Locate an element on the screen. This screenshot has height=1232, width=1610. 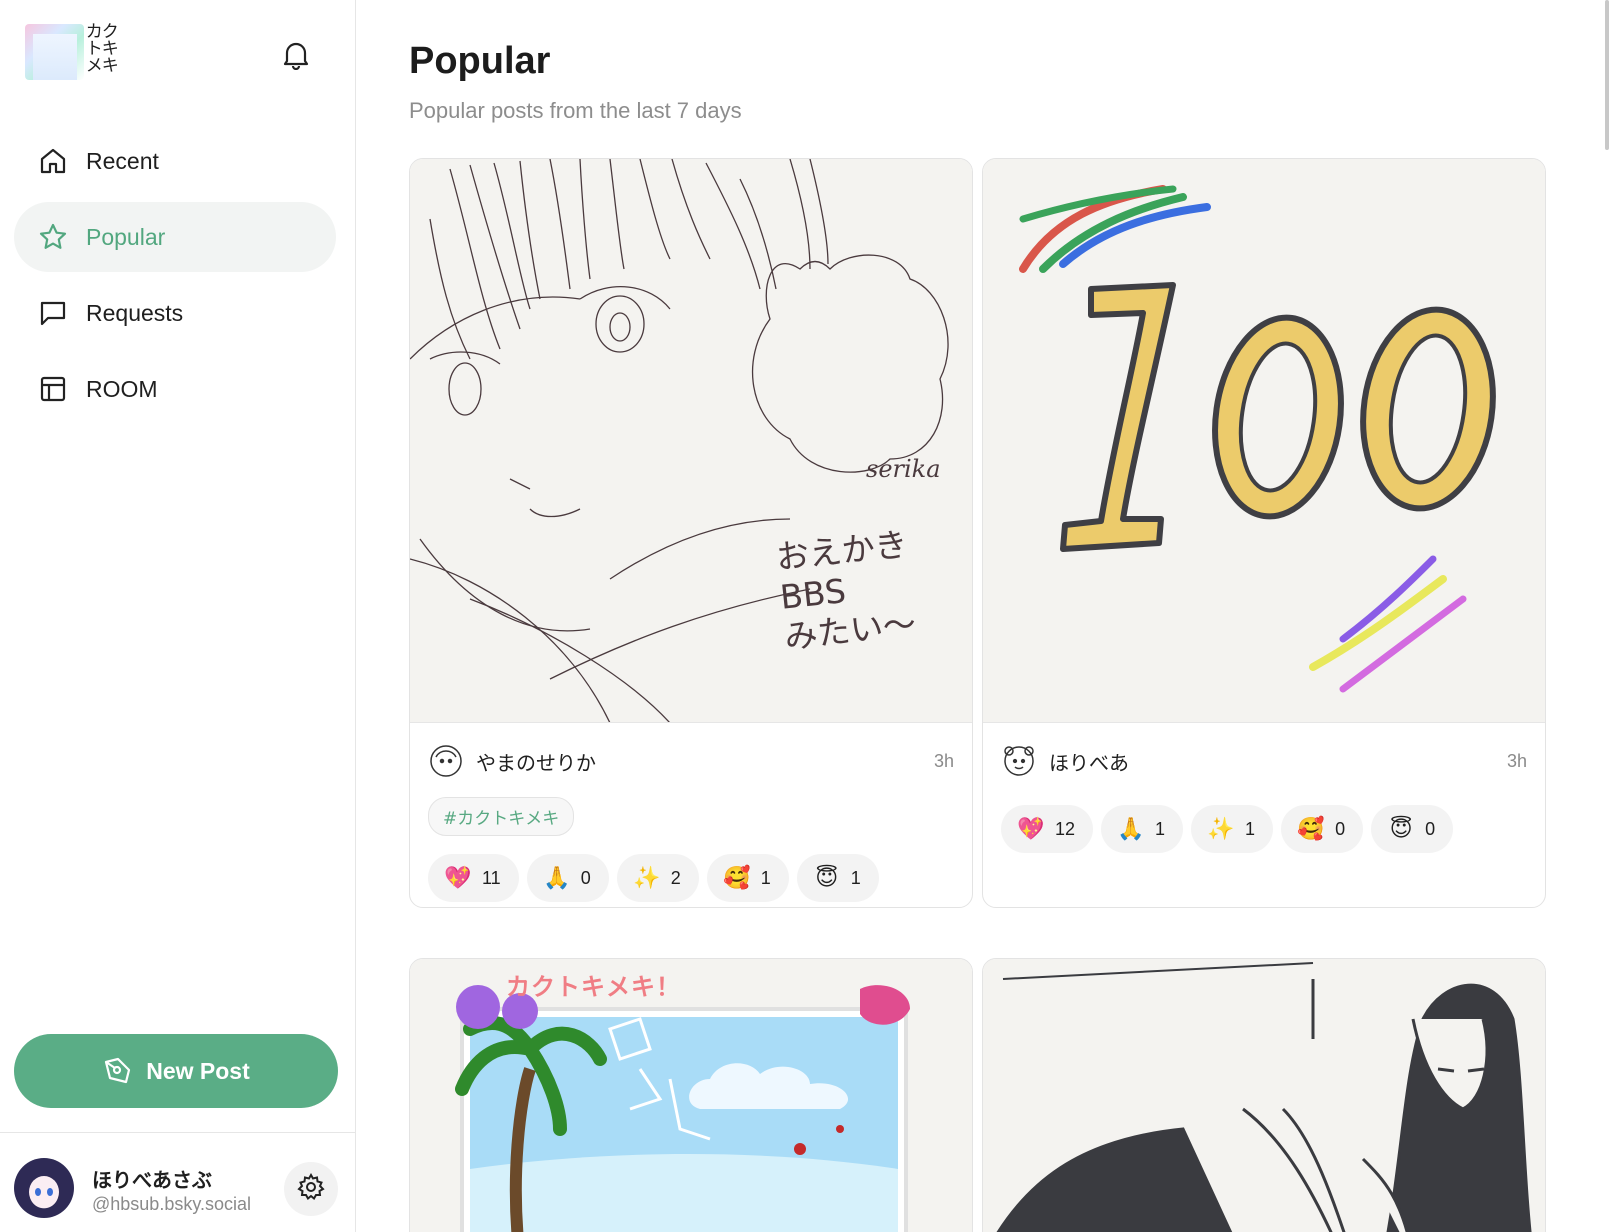
reaction-pray: 🙏 0 is located at coordinates (567, 878).